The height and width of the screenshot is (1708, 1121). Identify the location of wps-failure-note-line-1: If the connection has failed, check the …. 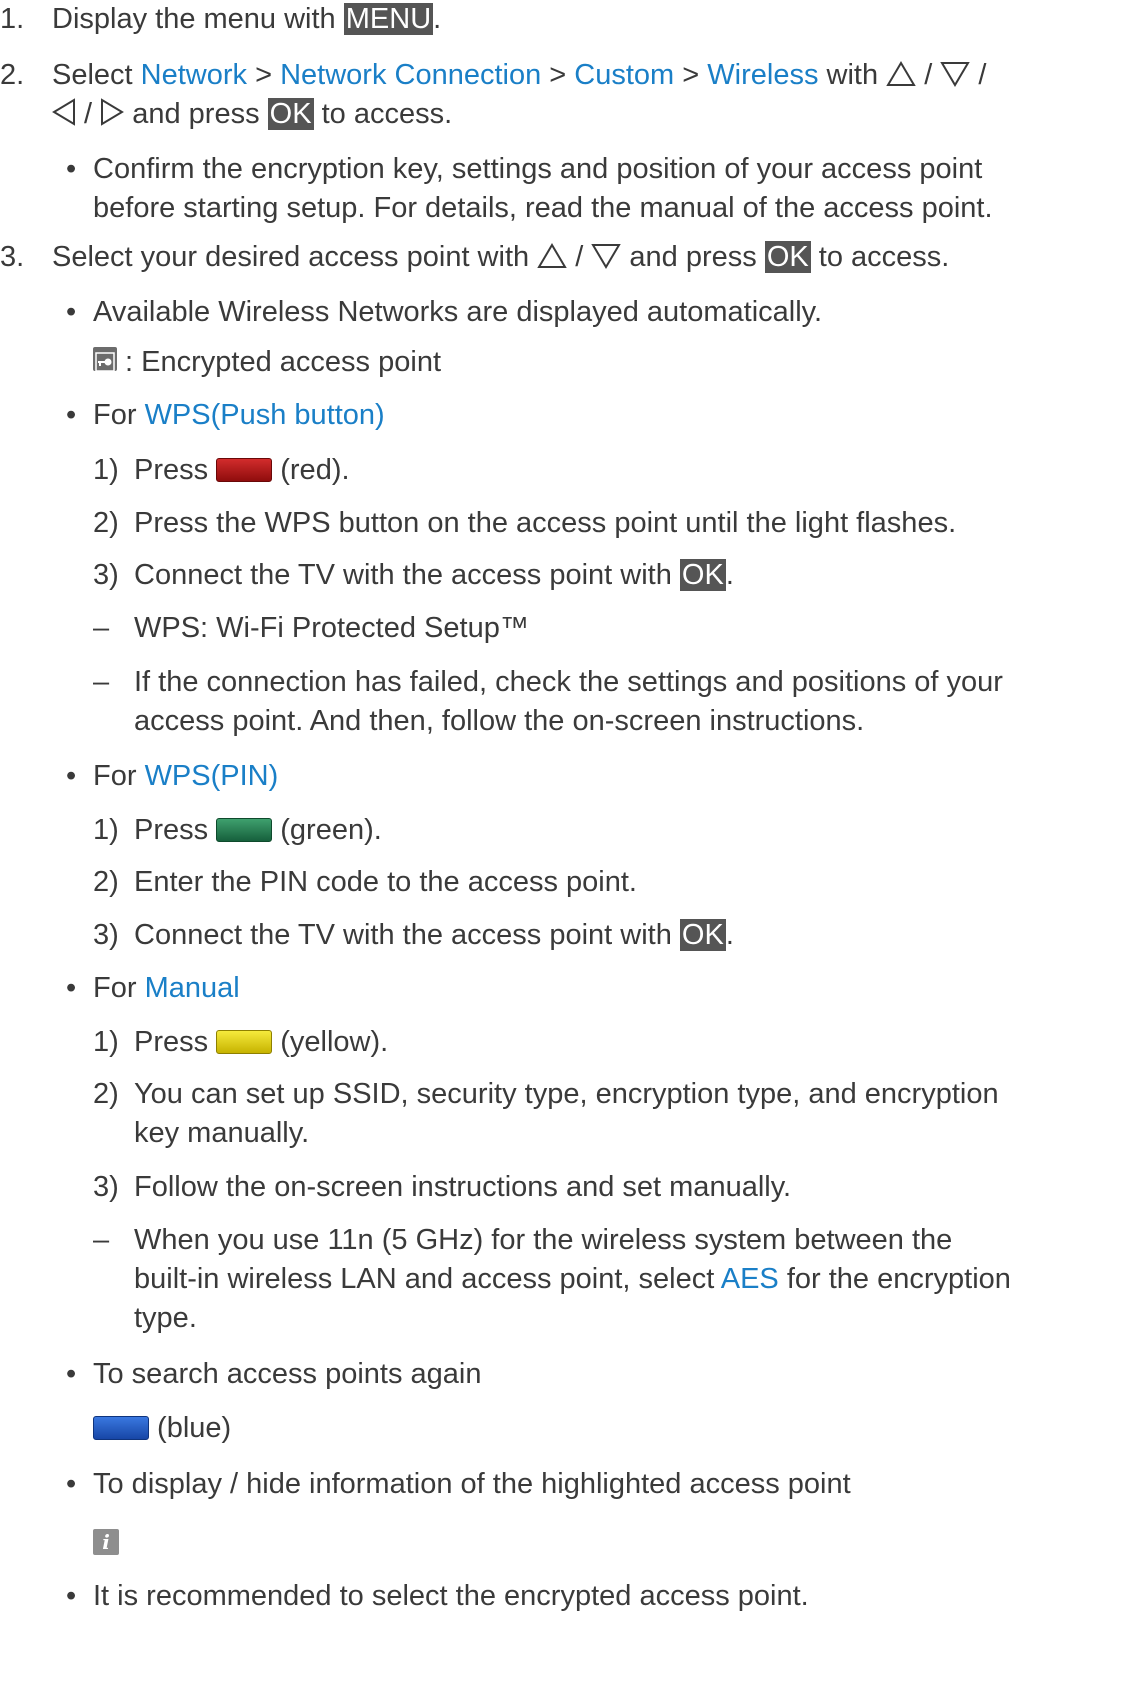
(568, 682).